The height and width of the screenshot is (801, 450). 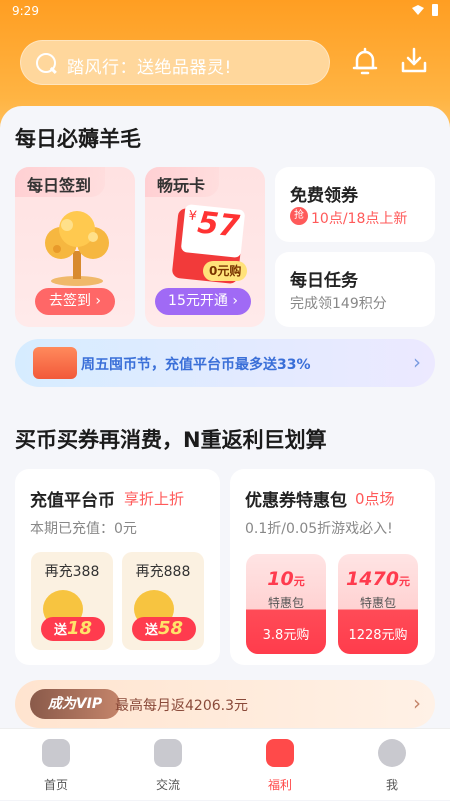 What do you see at coordinates (378, 635) in the screenshot?
I see `pack-price: 1228元购` at bounding box center [378, 635].